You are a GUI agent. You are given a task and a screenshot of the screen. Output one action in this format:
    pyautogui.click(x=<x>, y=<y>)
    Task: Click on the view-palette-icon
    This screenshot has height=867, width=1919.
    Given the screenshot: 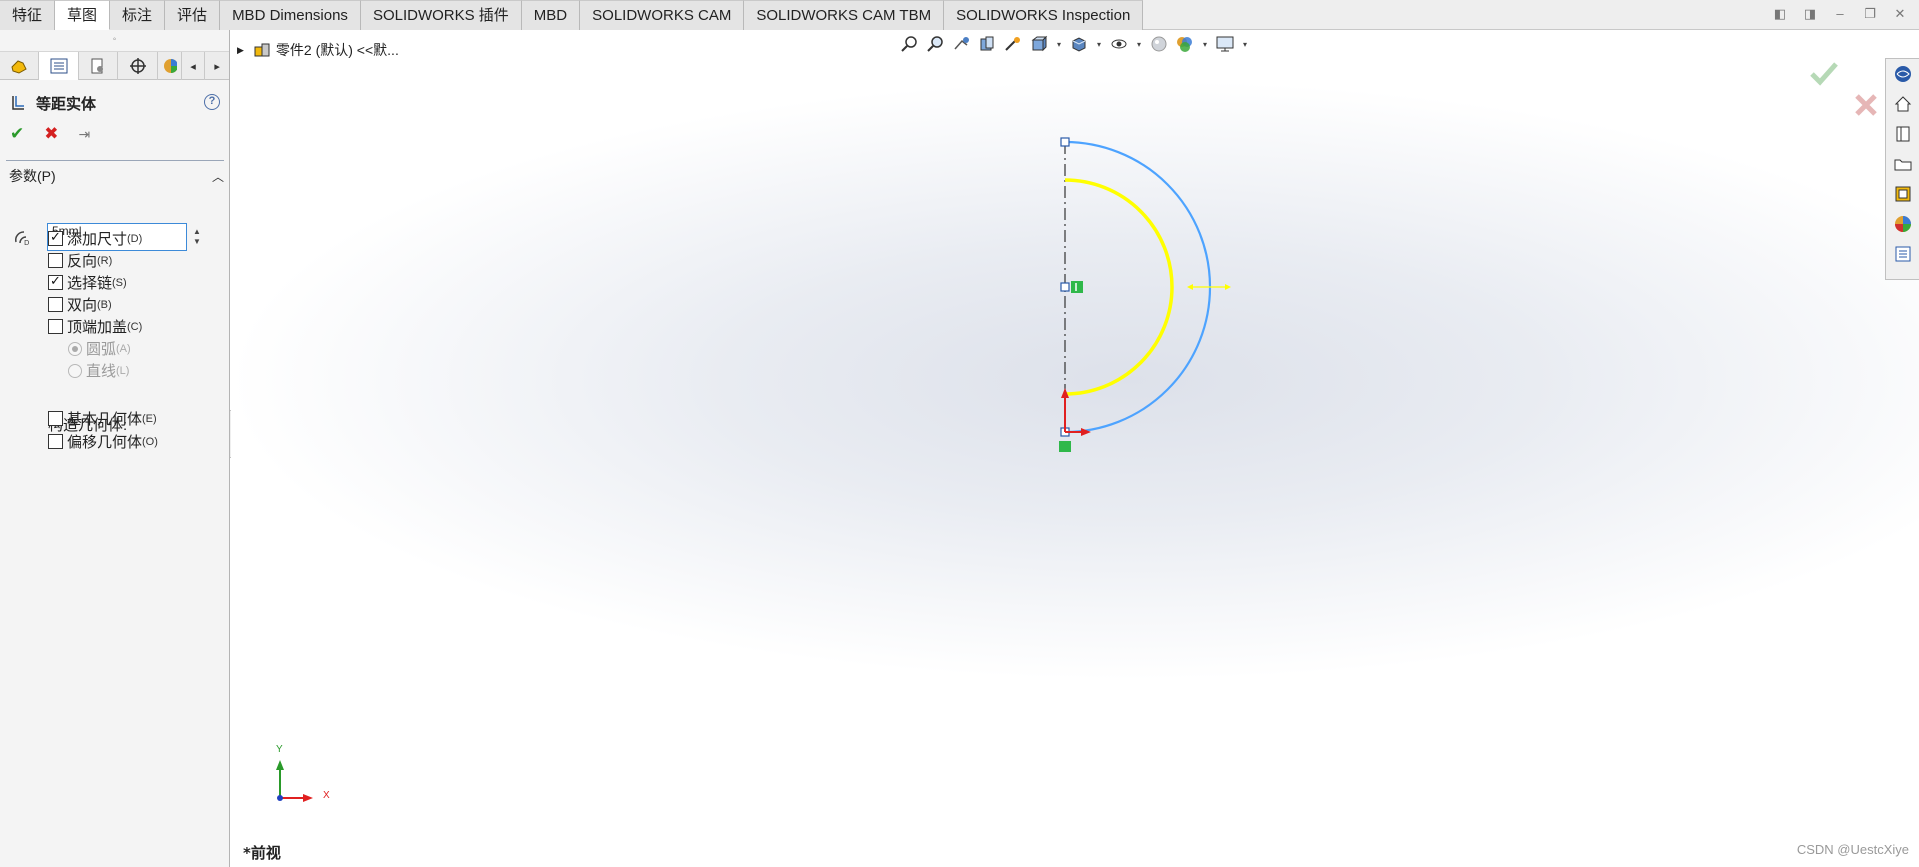 What is the action you would take?
    pyautogui.click(x=1902, y=194)
    